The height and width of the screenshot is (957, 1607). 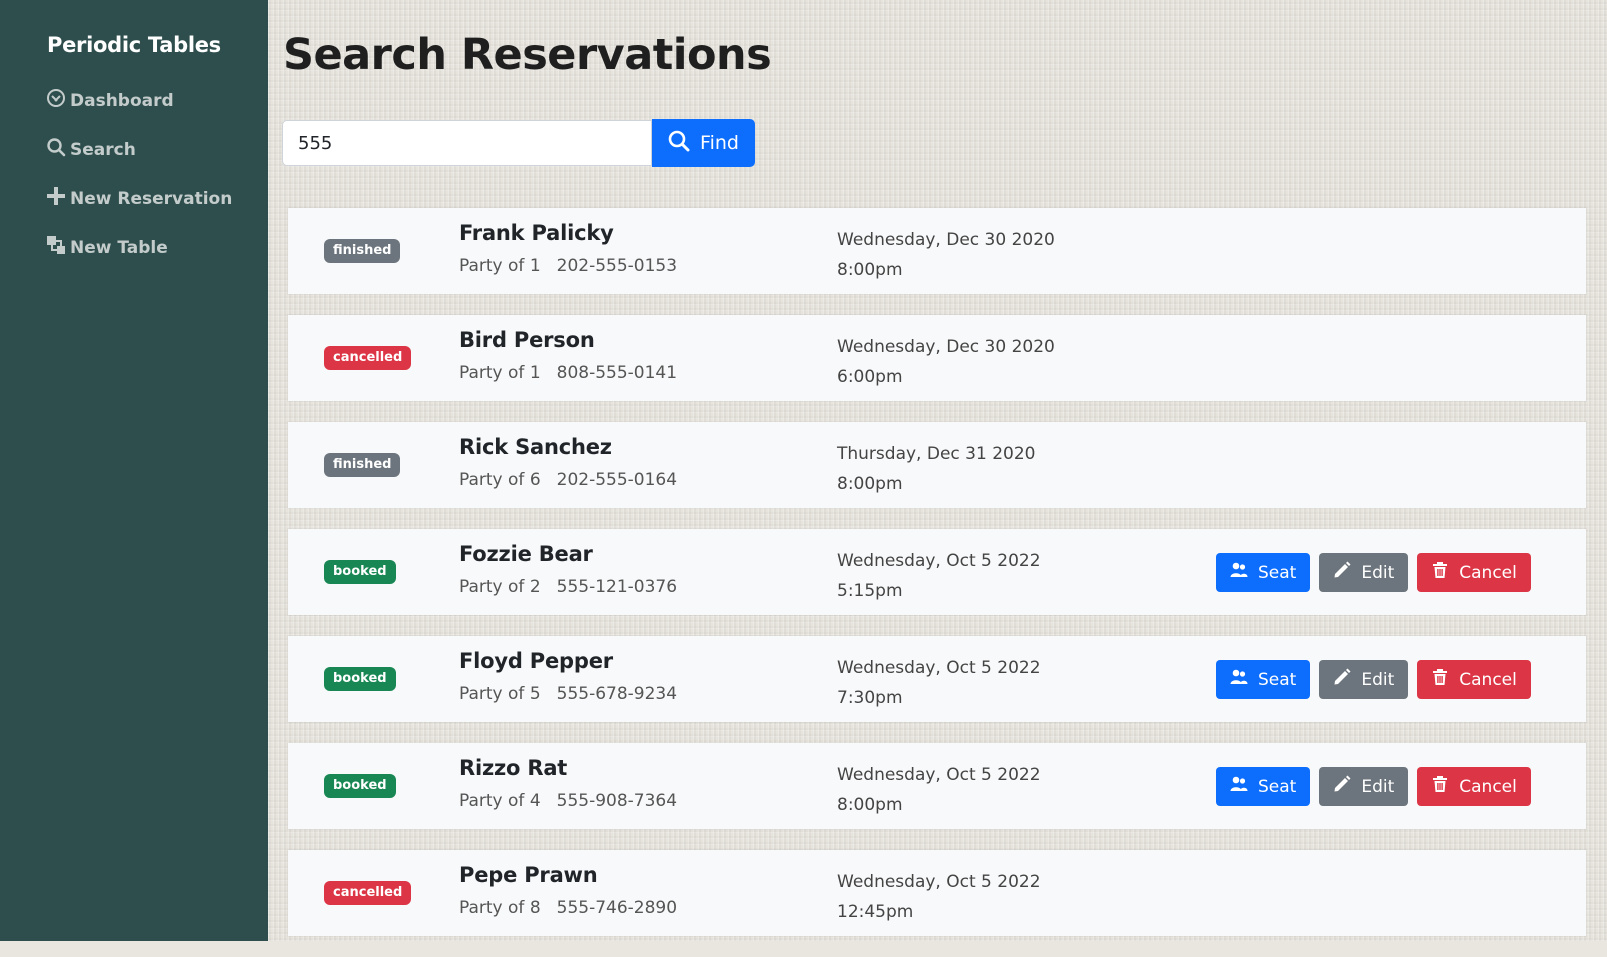 What do you see at coordinates (870, 377) in the screenshot?
I see `reservation-time: 6:00pm` at bounding box center [870, 377].